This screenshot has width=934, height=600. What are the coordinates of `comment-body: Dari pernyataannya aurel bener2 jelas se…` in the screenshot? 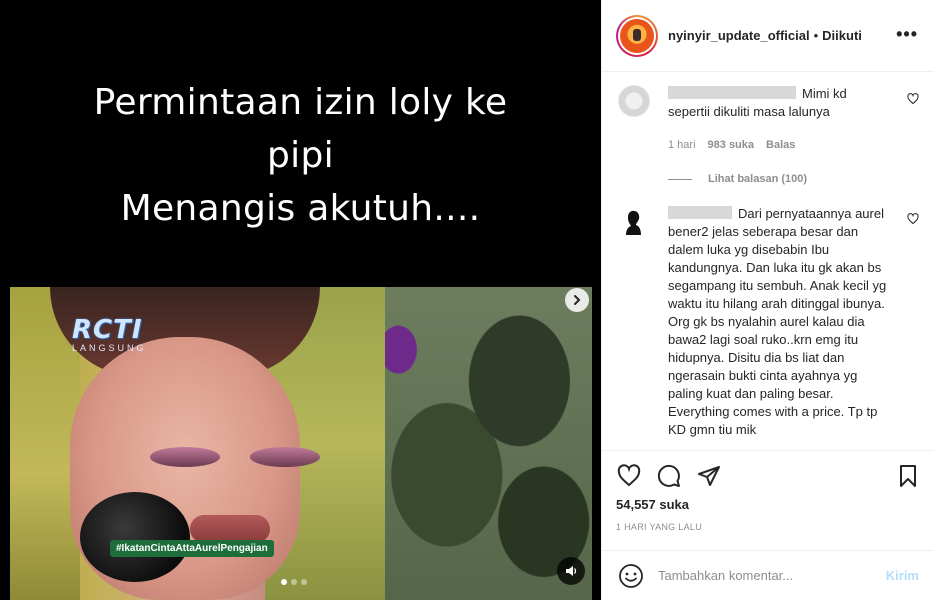 It's located at (793, 322).